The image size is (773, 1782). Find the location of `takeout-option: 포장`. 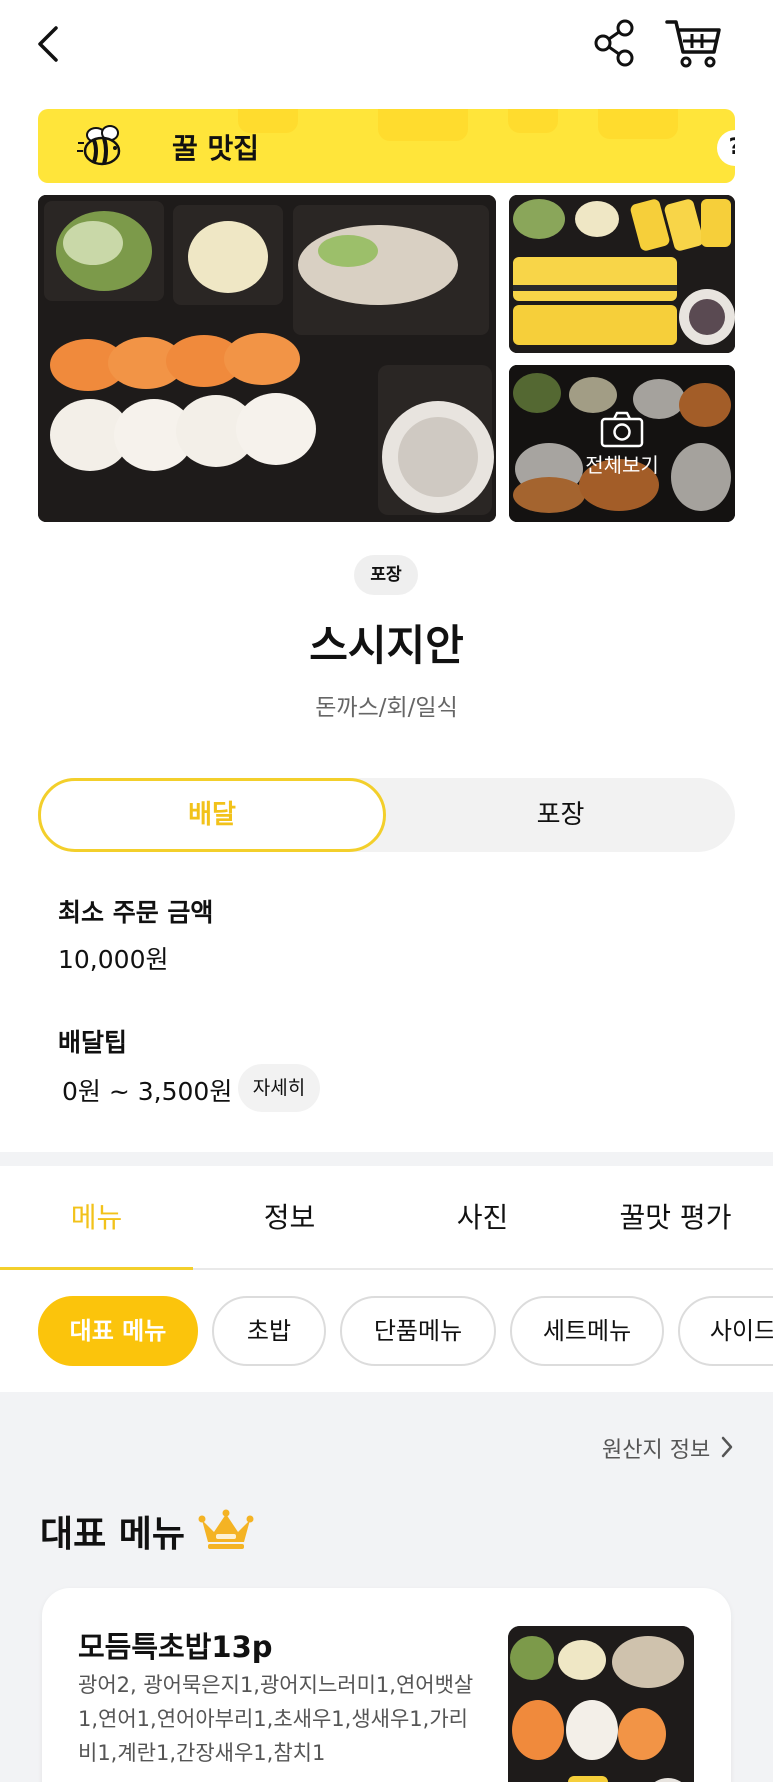

takeout-option: 포장 is located at coordinates (560, 815).